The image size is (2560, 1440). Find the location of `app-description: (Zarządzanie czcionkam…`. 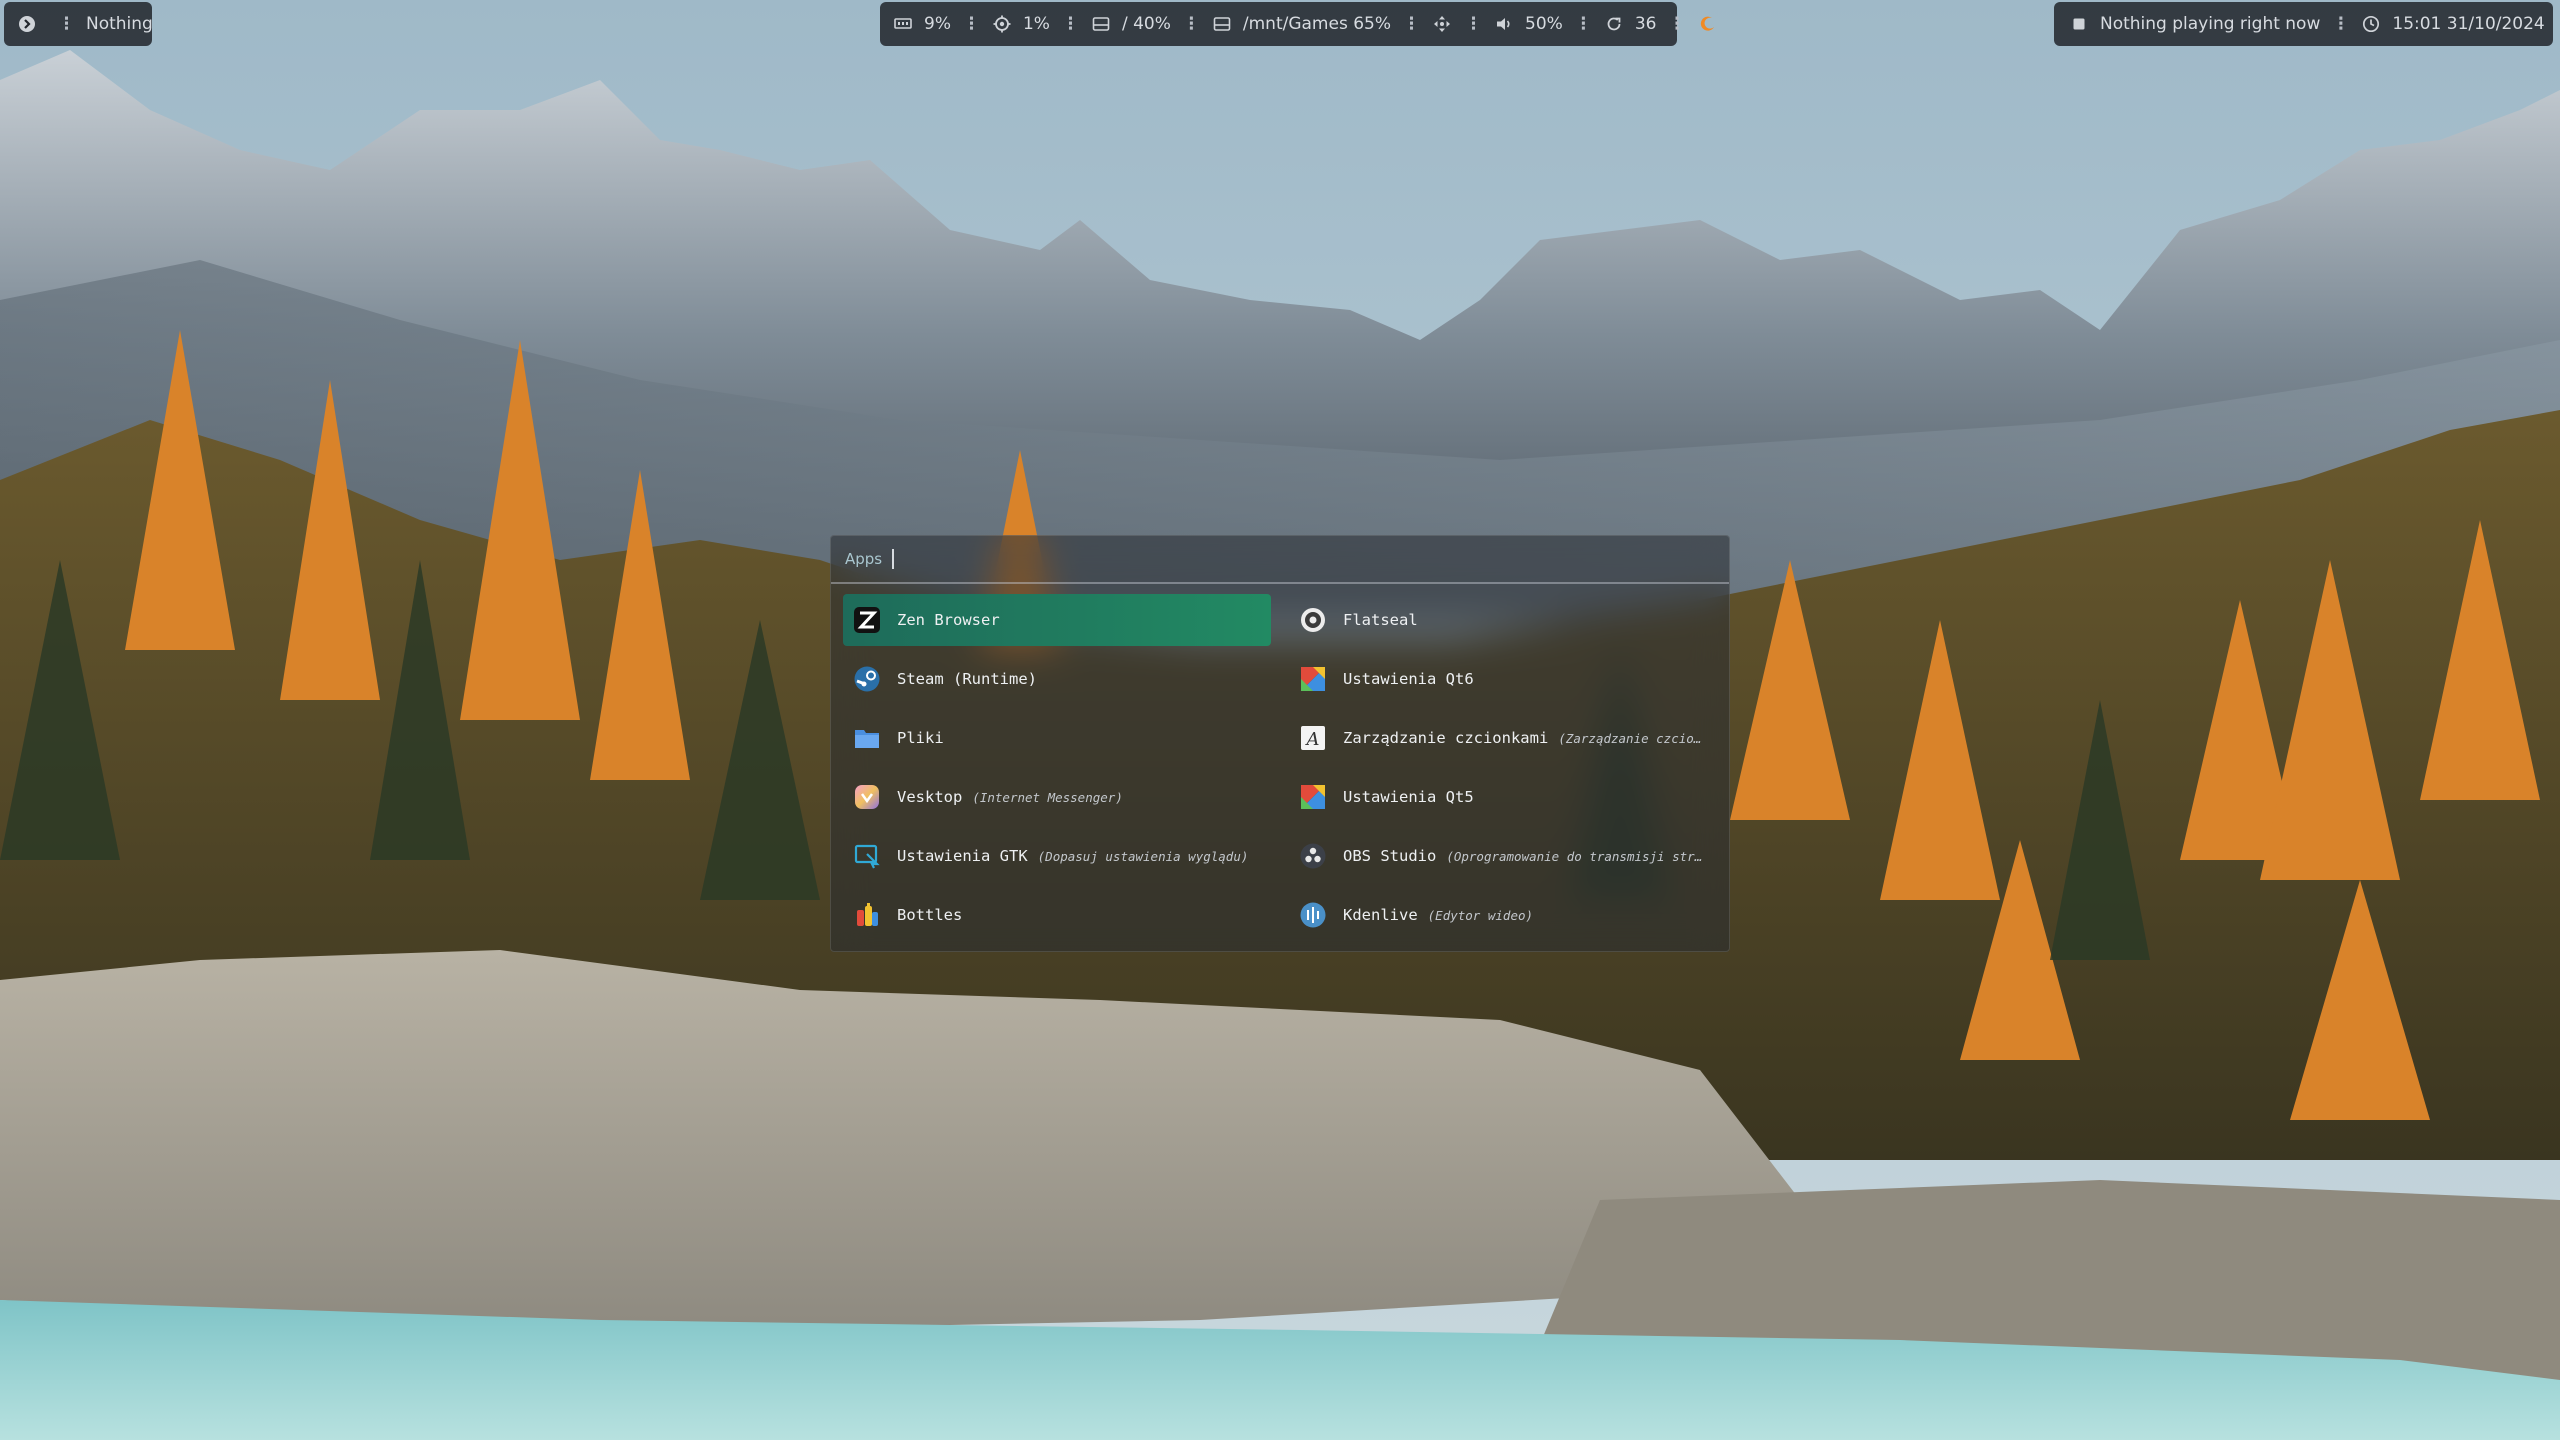

app-description: (Zarządzanie czcionkam… is located at coordinates (1632, 738).